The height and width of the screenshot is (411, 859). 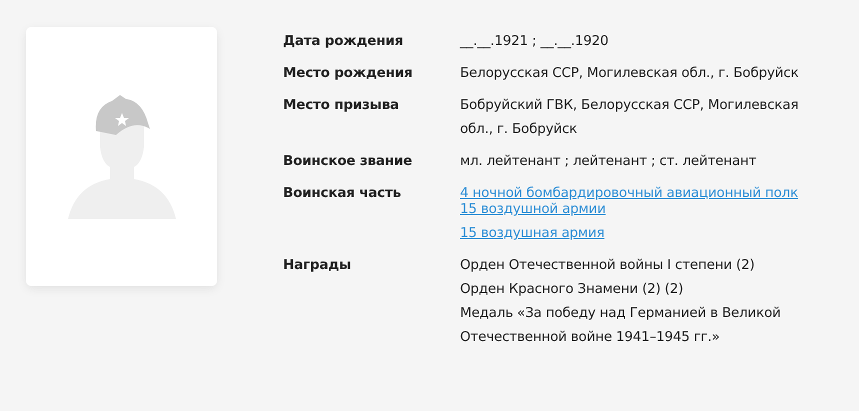 What do you see at coordinates (535, 41) in the screenshot?
I see `field-value: __.__.1921 ; __.__.1920` at bounding box center [535, 41].